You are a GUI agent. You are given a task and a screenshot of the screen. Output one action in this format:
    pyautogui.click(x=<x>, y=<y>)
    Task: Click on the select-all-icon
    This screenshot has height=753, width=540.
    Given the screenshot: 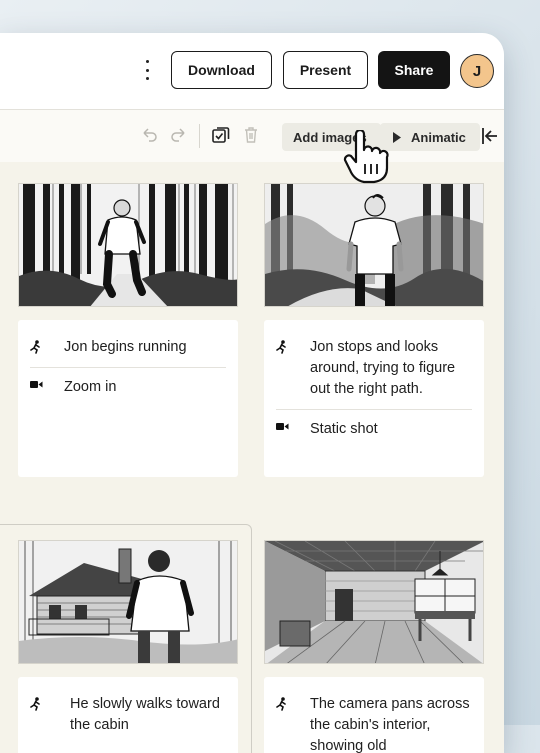 What is the action you would take?
    pyautogui.click(x=221, y=135)
    